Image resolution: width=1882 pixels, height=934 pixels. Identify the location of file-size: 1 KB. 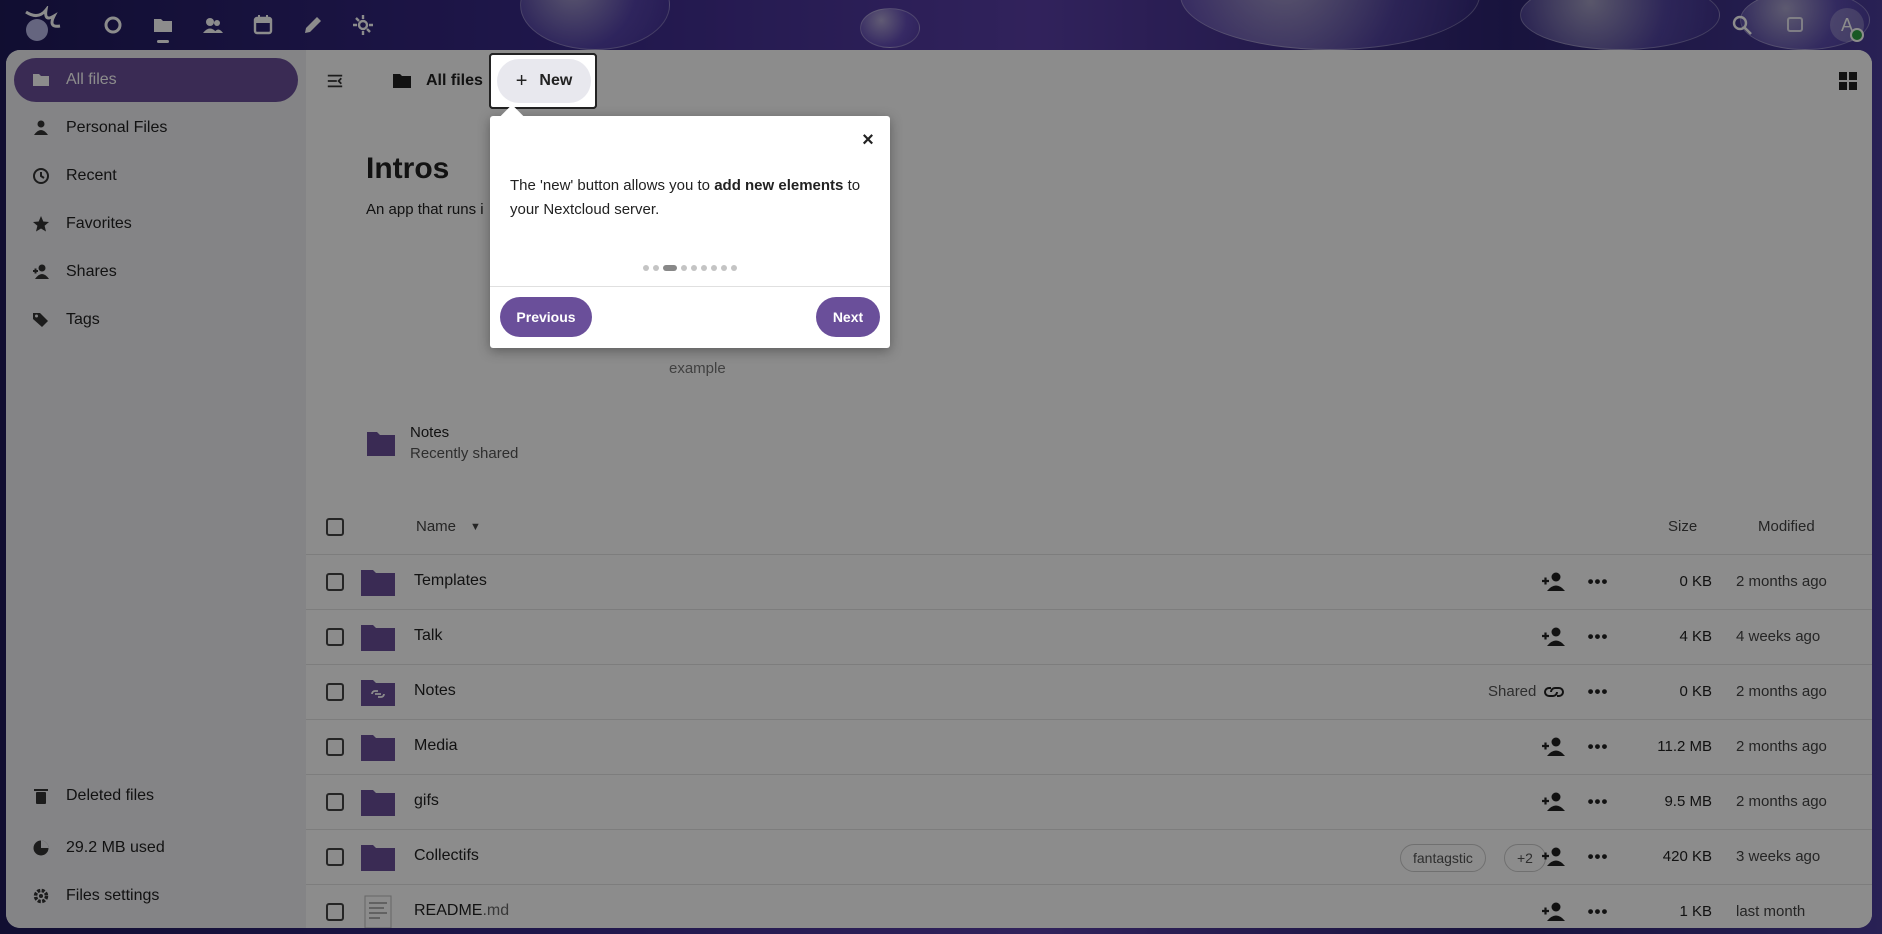
(1695, 911).